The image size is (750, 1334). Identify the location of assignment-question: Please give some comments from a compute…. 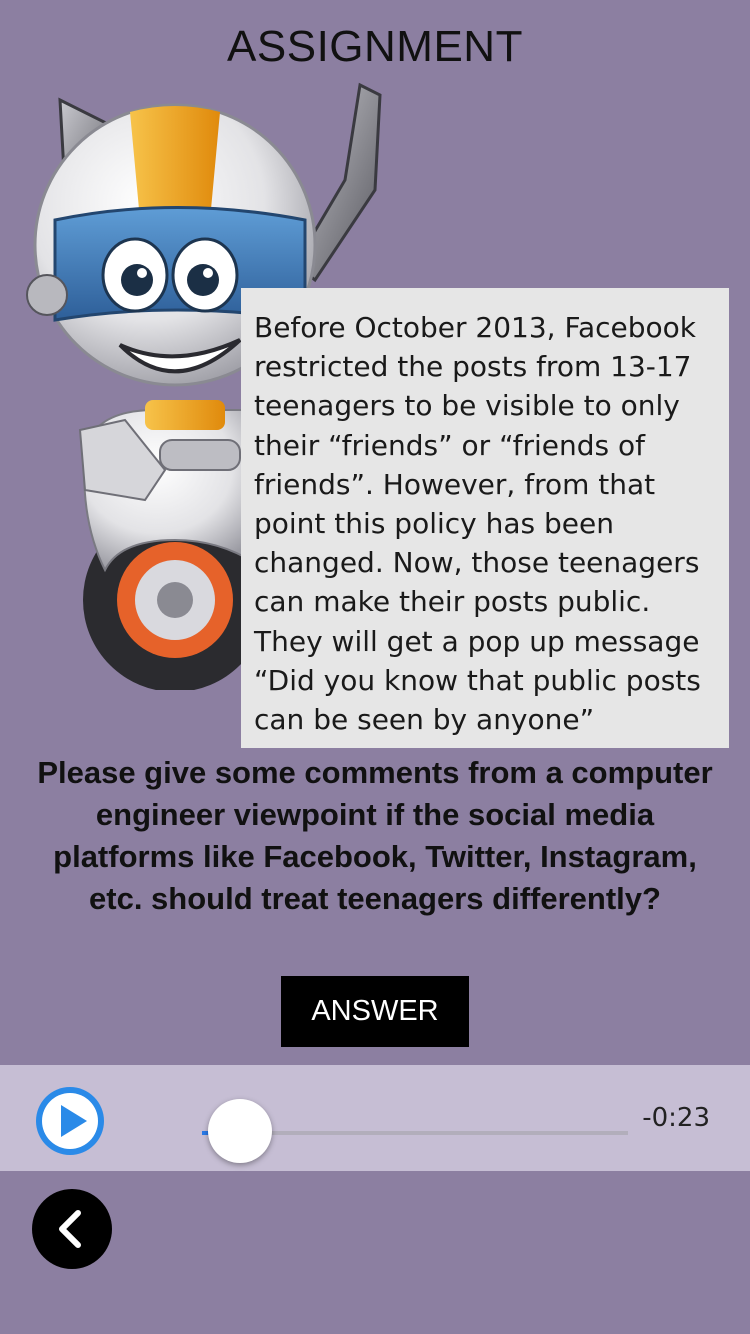
(375, 835).